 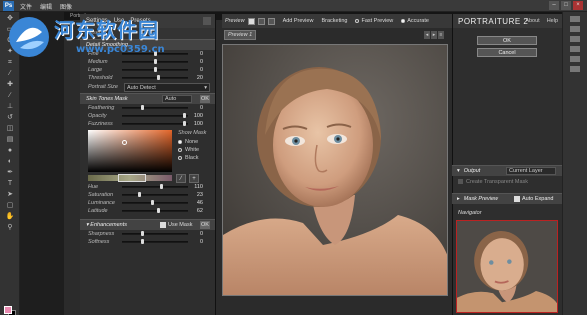 I want to click on skin-tones-mask-header: Skin Tones Mask Auto OK, so click(x=147, y=98).